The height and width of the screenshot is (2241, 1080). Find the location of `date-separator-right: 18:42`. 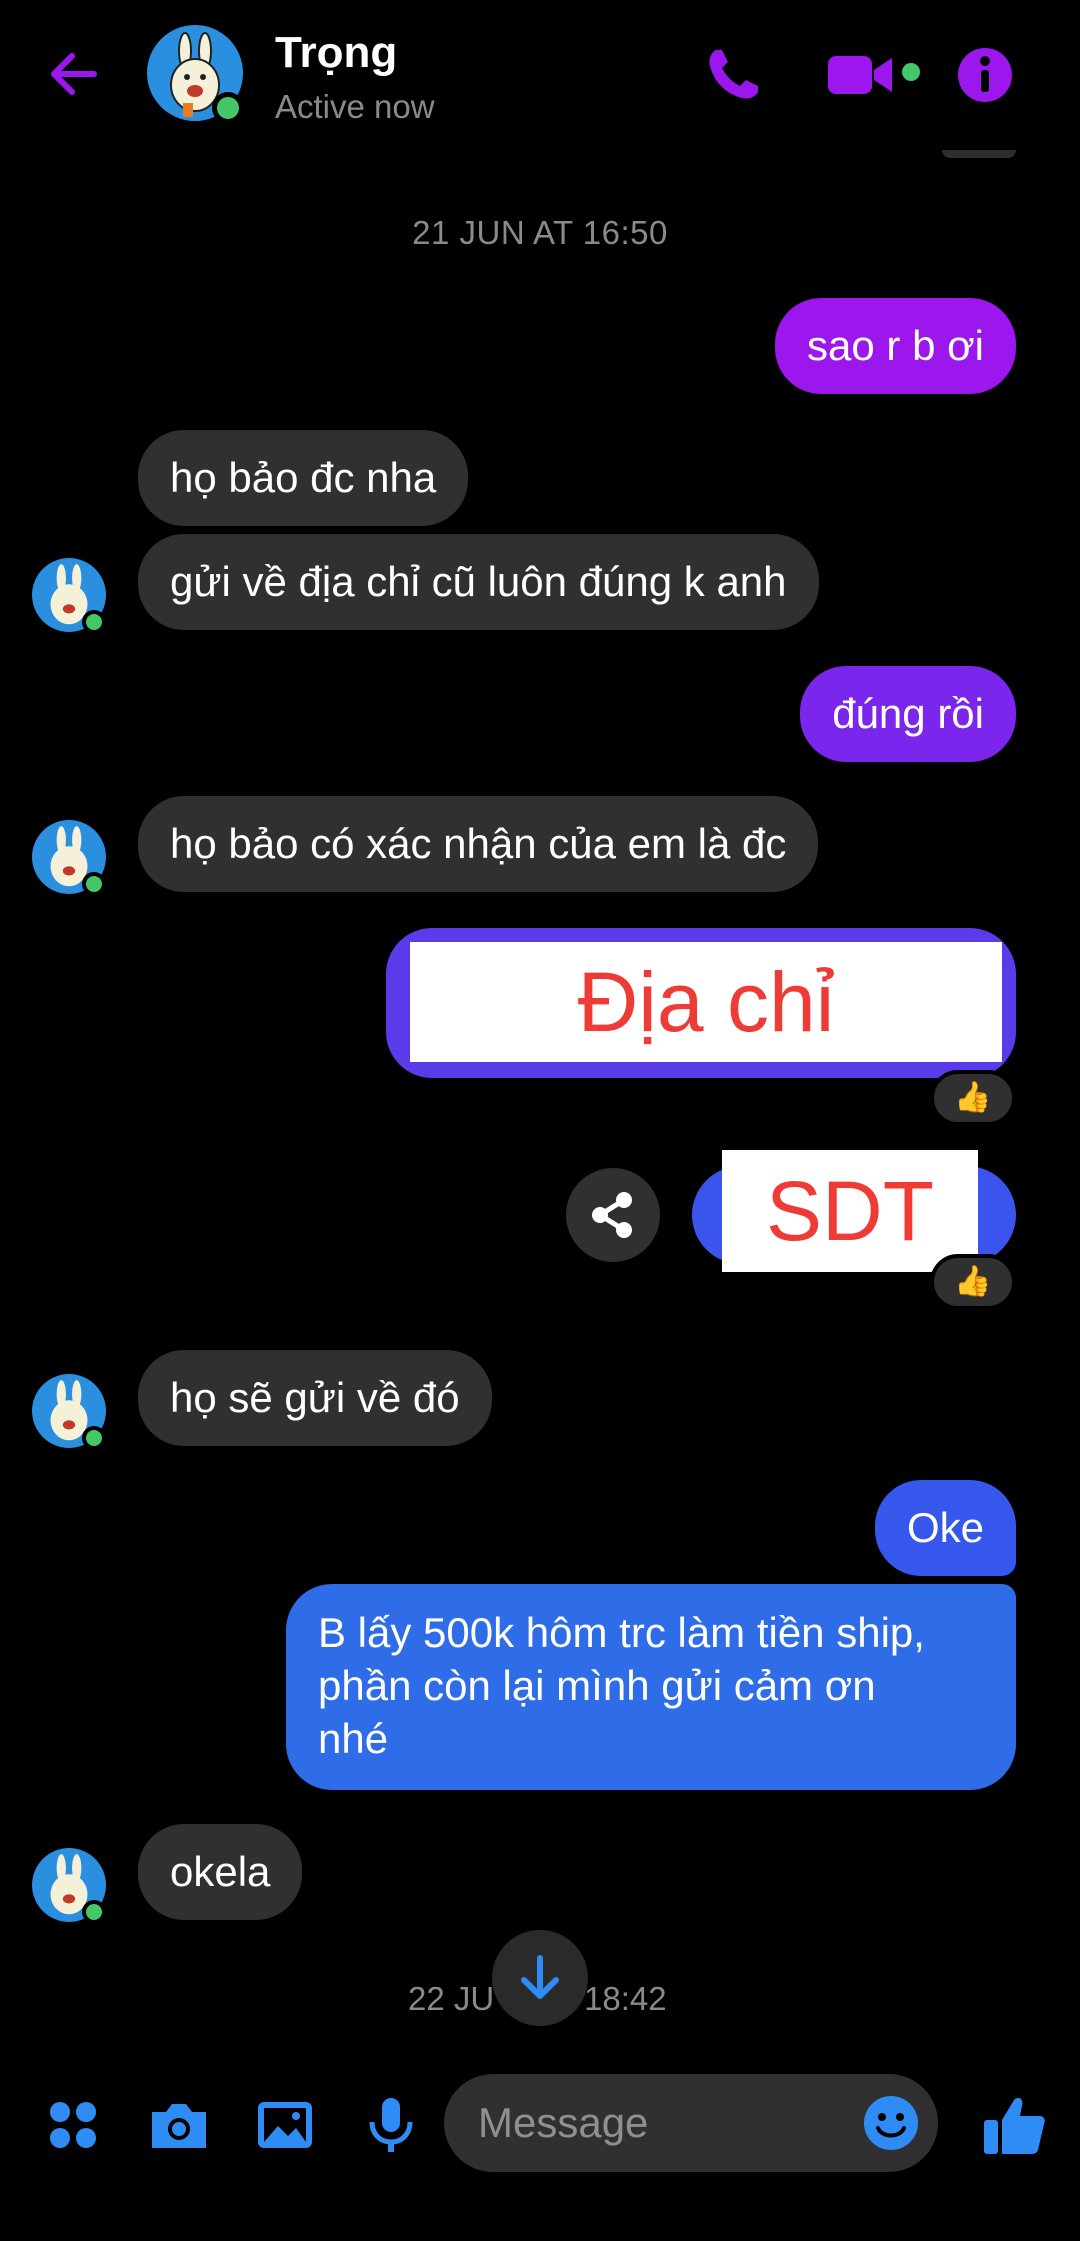

date-separator-right: 18:42 is located at coordinates (625, 1998).